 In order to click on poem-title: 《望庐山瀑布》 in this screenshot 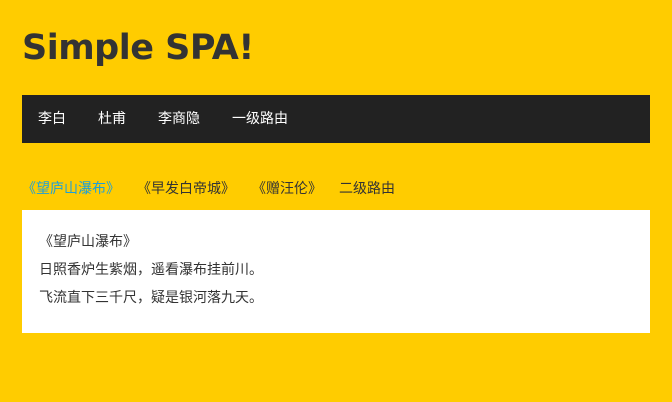, I will do `click(88, 242)`.